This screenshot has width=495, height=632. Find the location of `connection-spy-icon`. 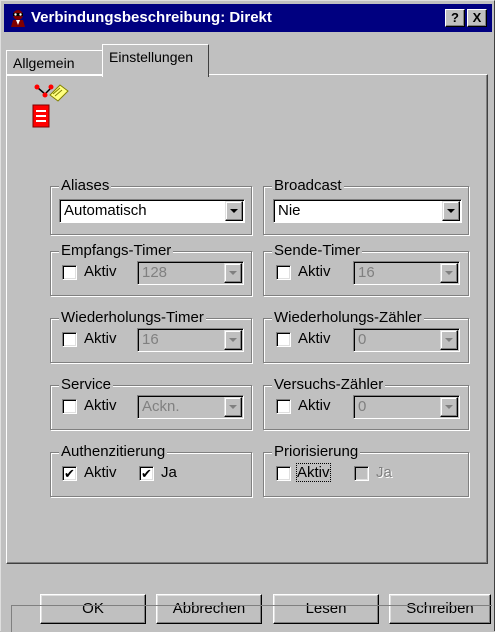

connection-spy-icon is located at coordinates (18, 18).